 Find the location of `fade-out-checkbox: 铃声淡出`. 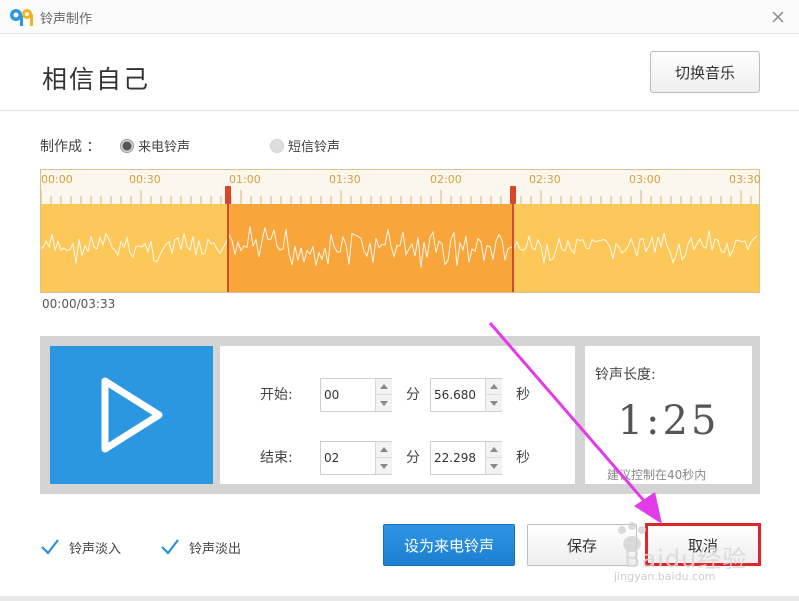

fade-out-checkbox: 铃声淡出 is located at coordinates (200, 547).